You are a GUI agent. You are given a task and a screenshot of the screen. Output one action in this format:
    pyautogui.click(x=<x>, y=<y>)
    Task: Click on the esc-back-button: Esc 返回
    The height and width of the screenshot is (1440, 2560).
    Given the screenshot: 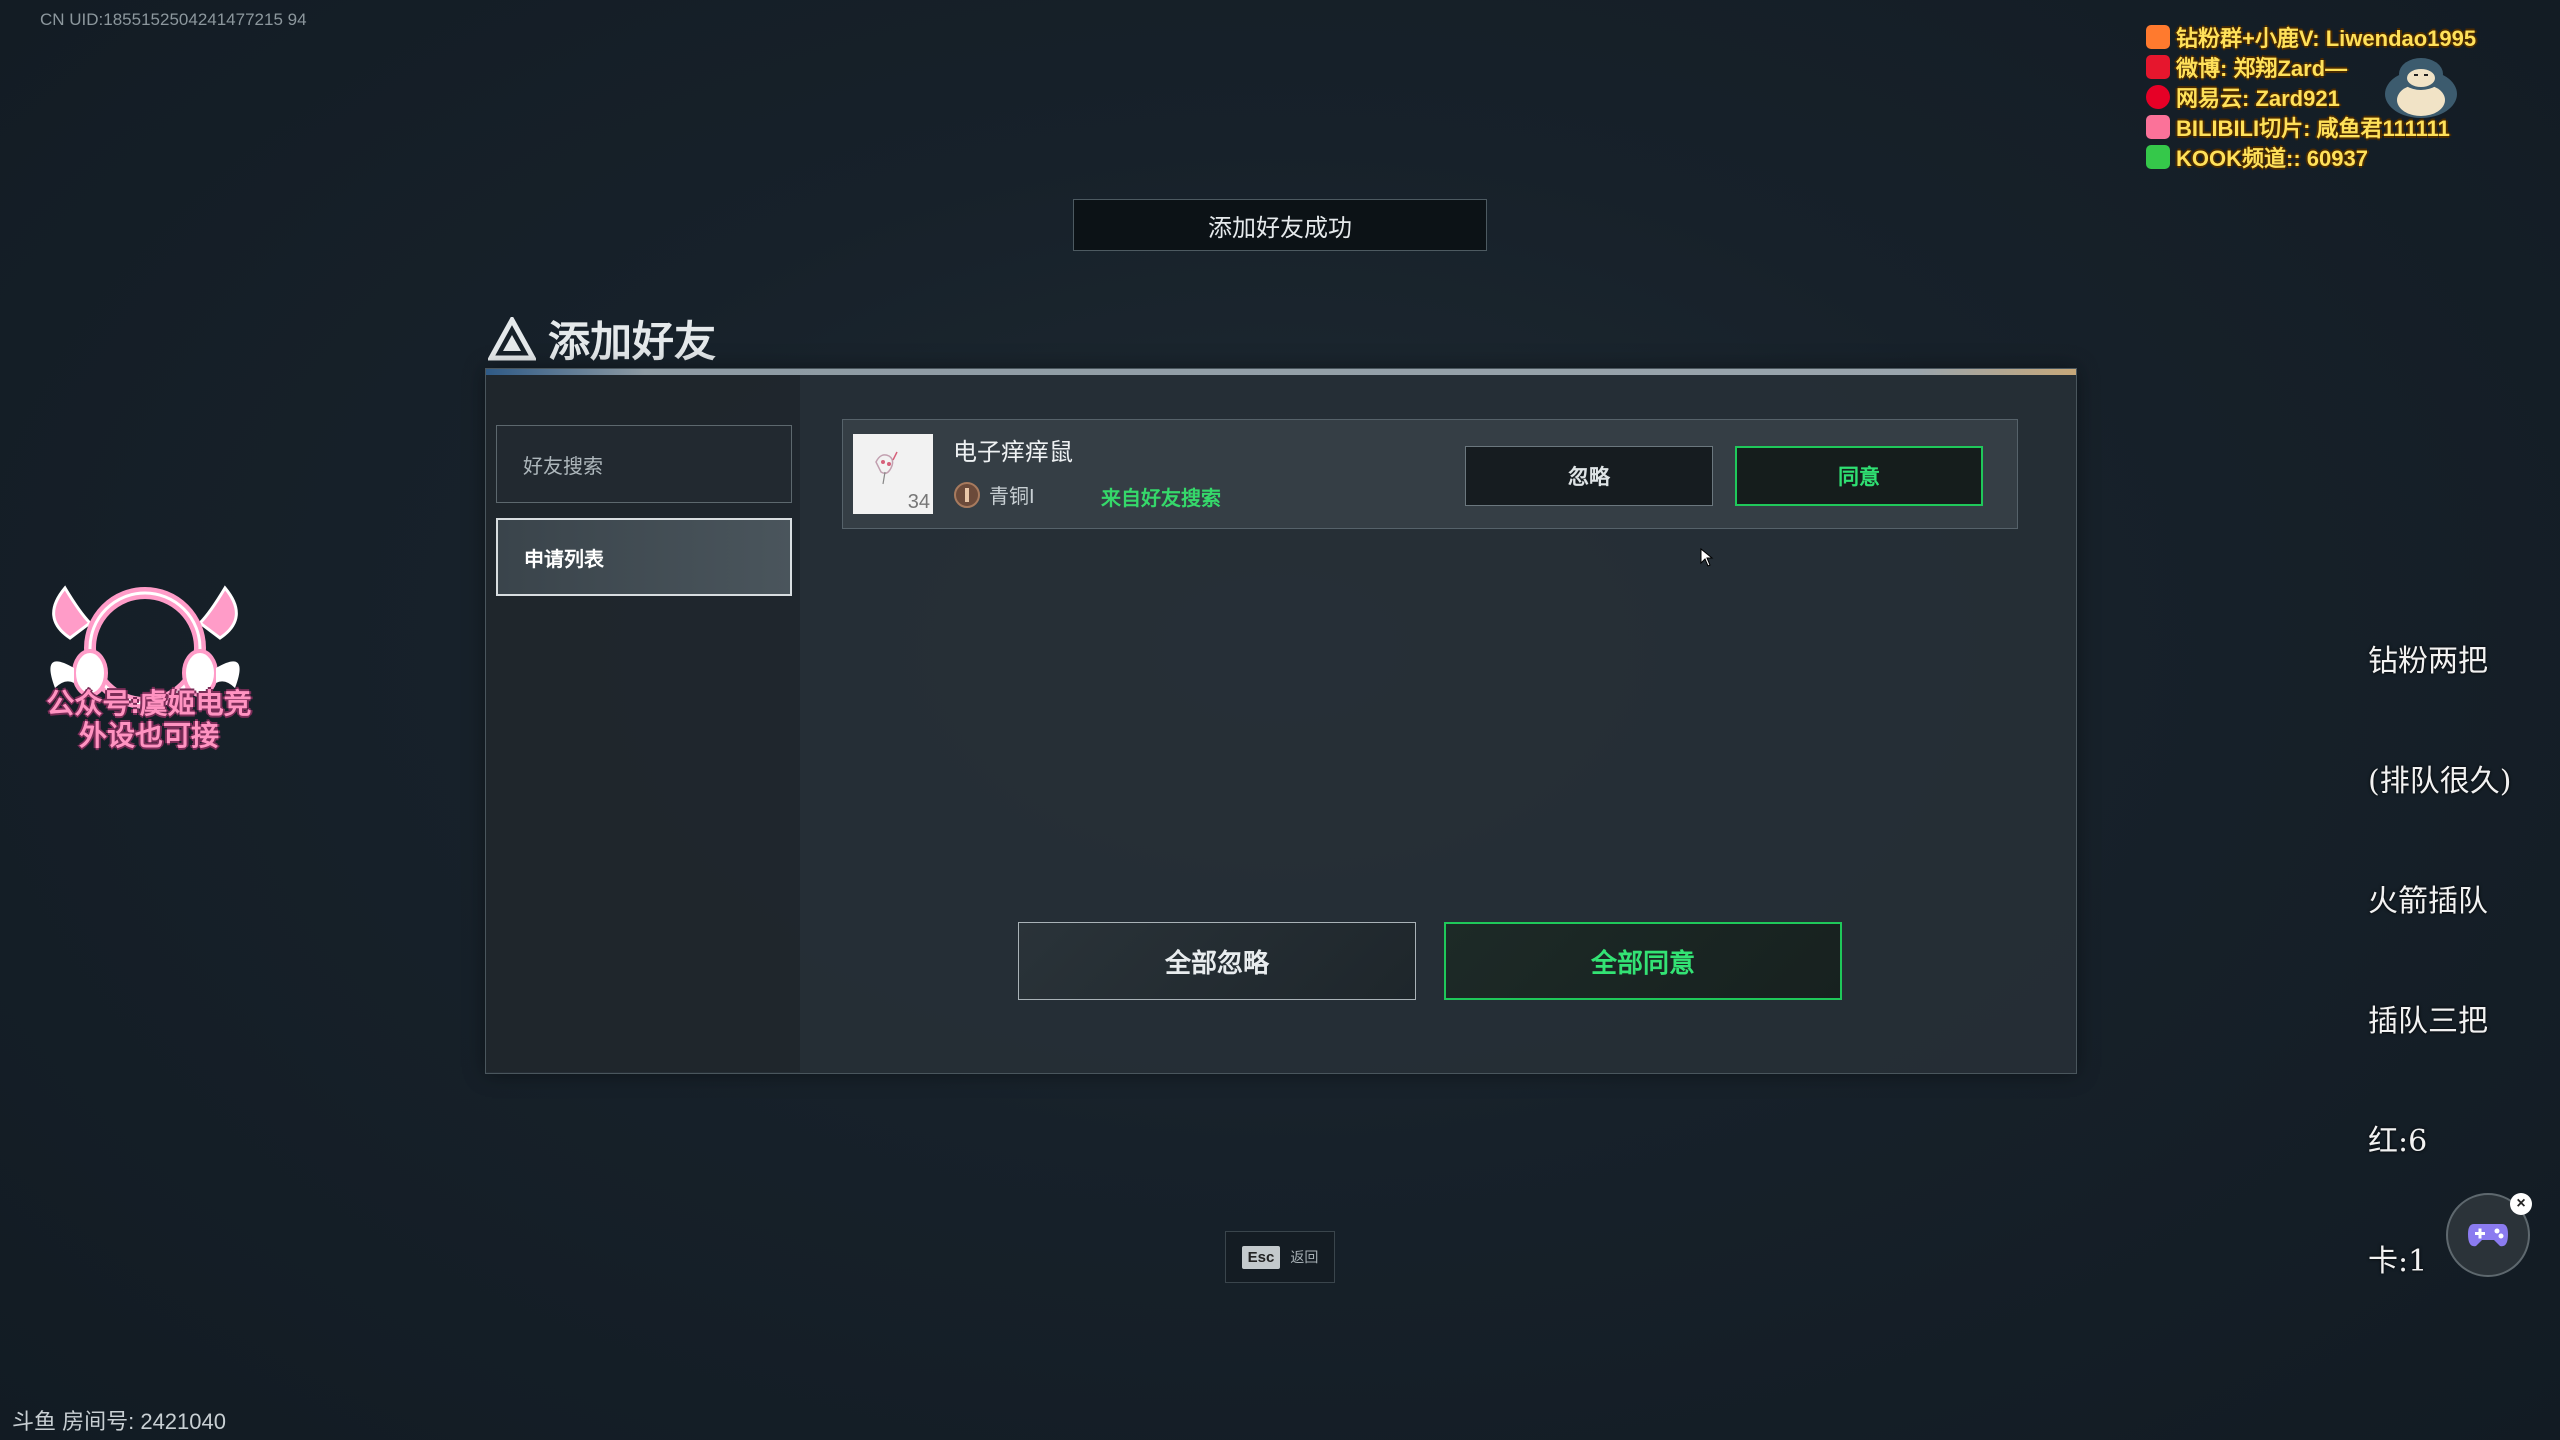 What is the action you would take?
    pyautogui.click(x=1280, y=1257)
    